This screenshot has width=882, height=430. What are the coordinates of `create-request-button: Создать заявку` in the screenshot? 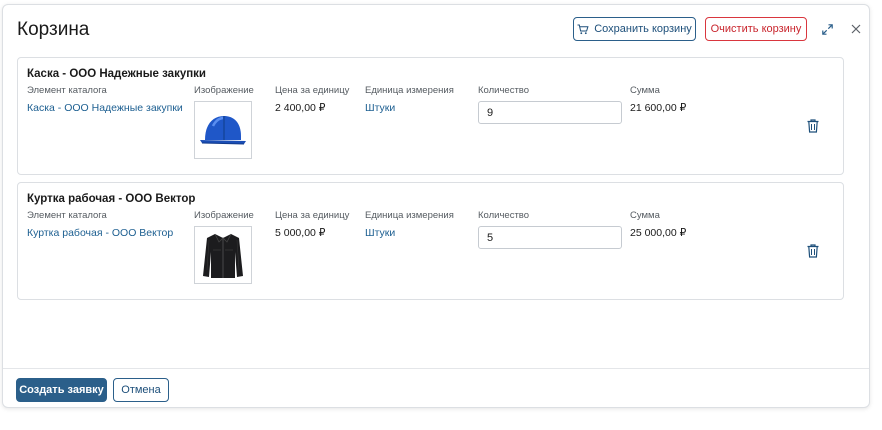 It's located at (61, 390).